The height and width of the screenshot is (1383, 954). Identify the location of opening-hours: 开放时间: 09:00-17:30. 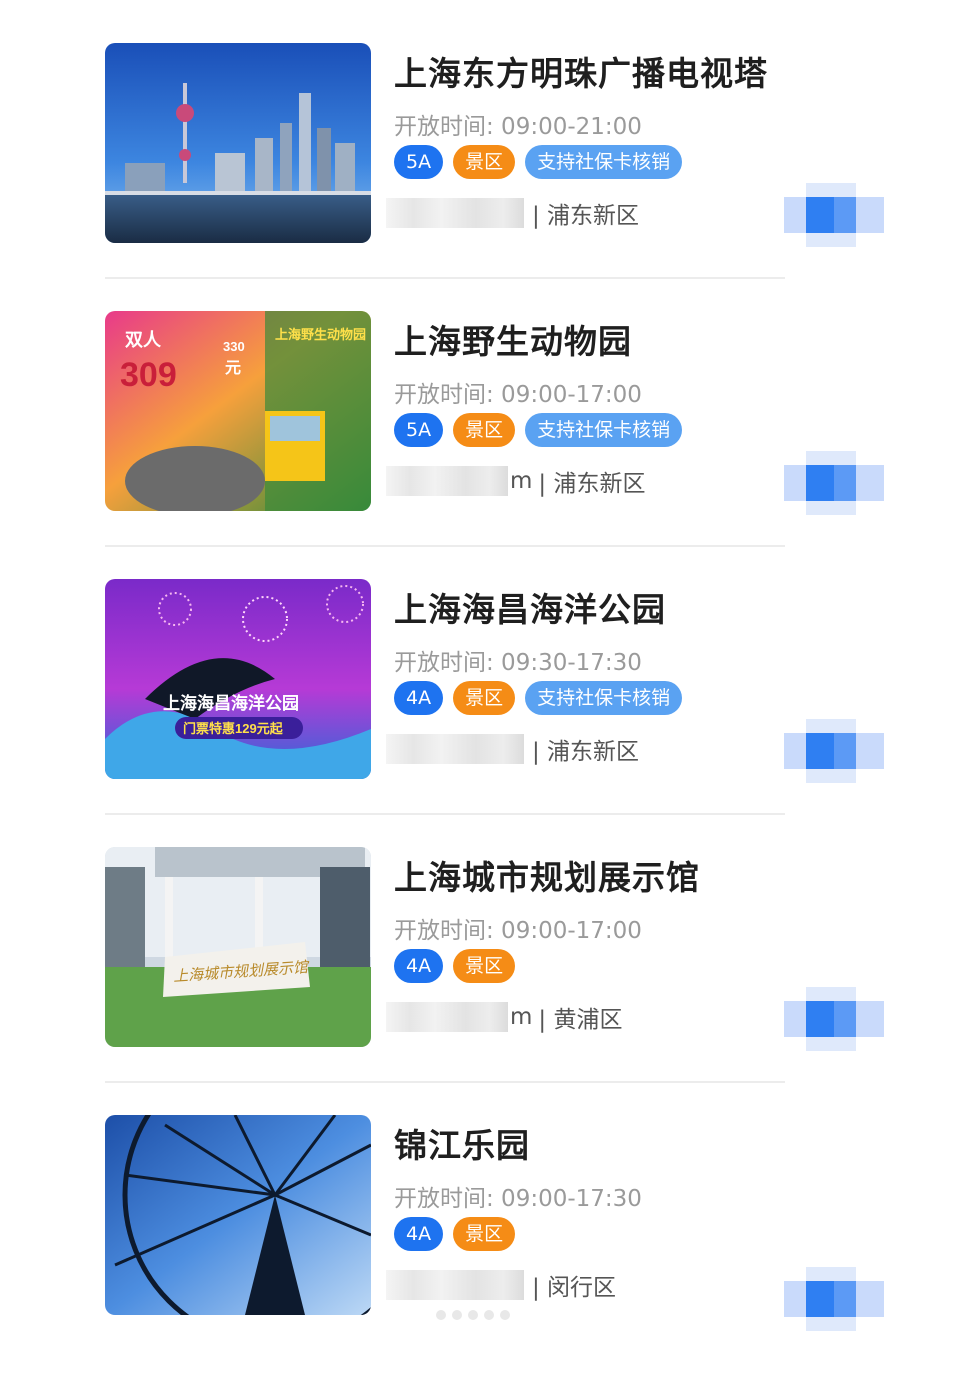
(518, 1199).